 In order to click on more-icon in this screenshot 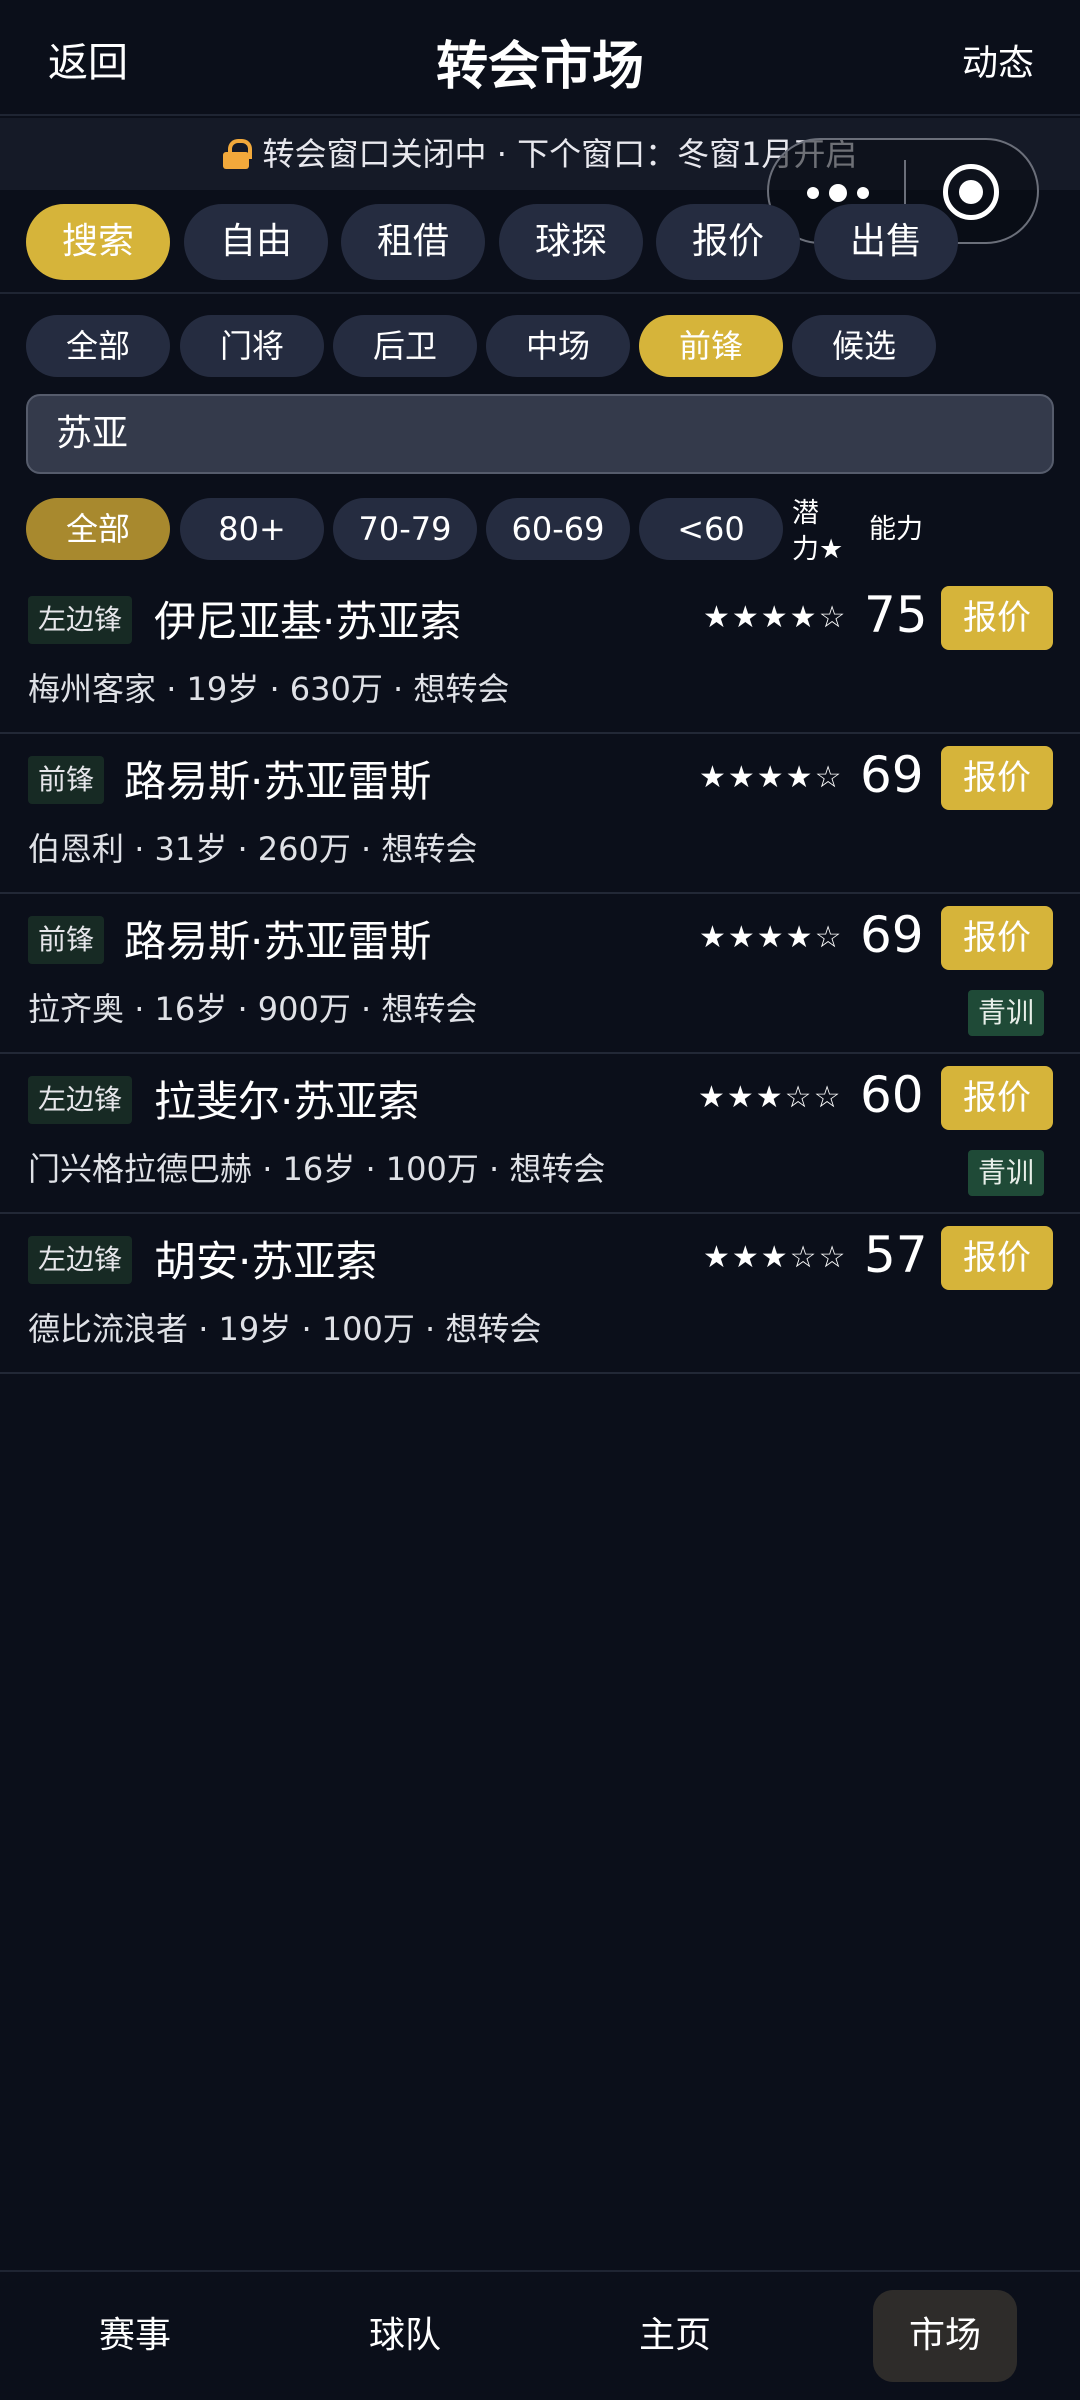, I will do `click(857, 193)`.